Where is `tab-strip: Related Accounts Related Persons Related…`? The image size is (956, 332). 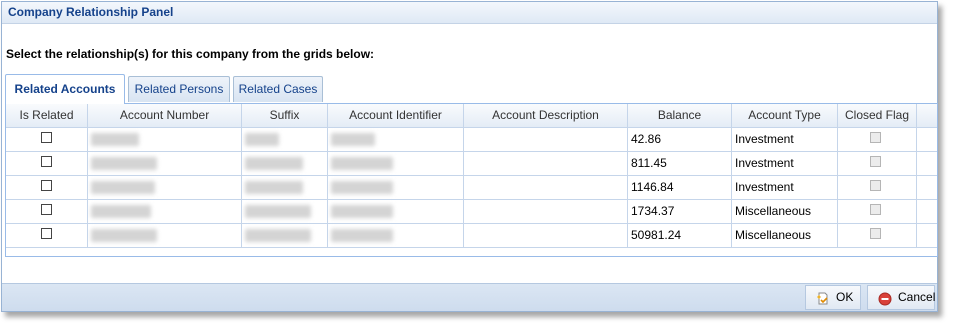 tab-strip: Related Accounts Related Persons Related… is located at coordinates (471, 89).